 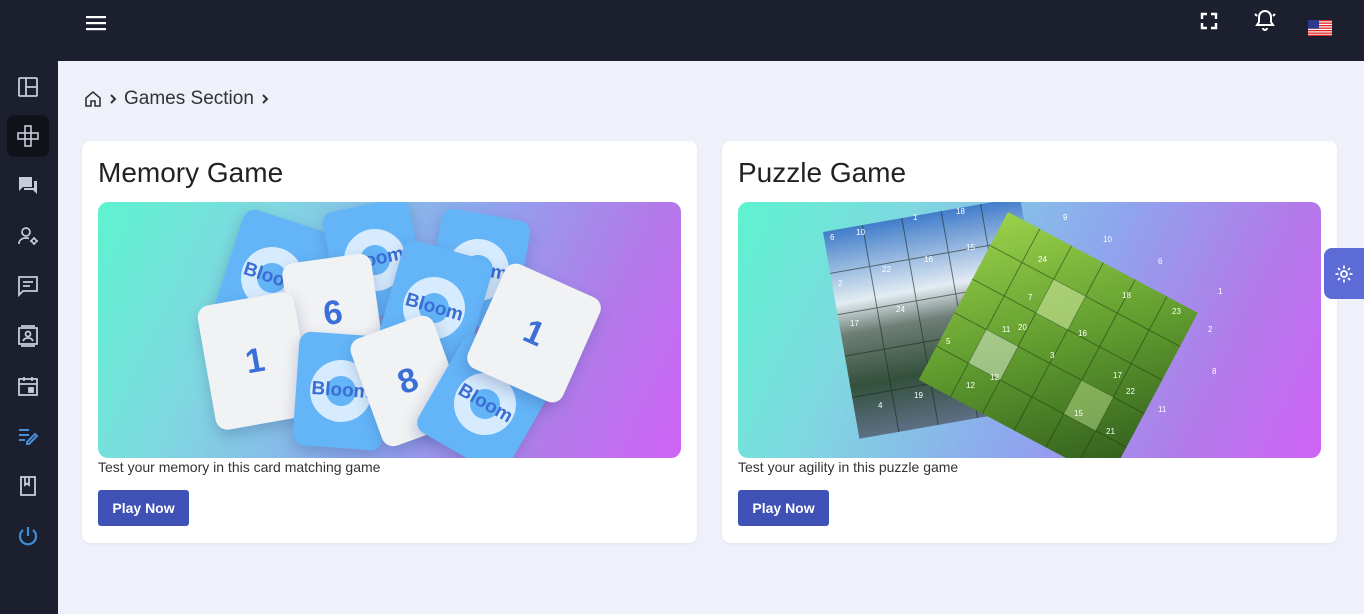 What do you see at coordinates (1214, 371) in the screenshot?
I see `svg-text: 8` at bounding box center [1214, 371].